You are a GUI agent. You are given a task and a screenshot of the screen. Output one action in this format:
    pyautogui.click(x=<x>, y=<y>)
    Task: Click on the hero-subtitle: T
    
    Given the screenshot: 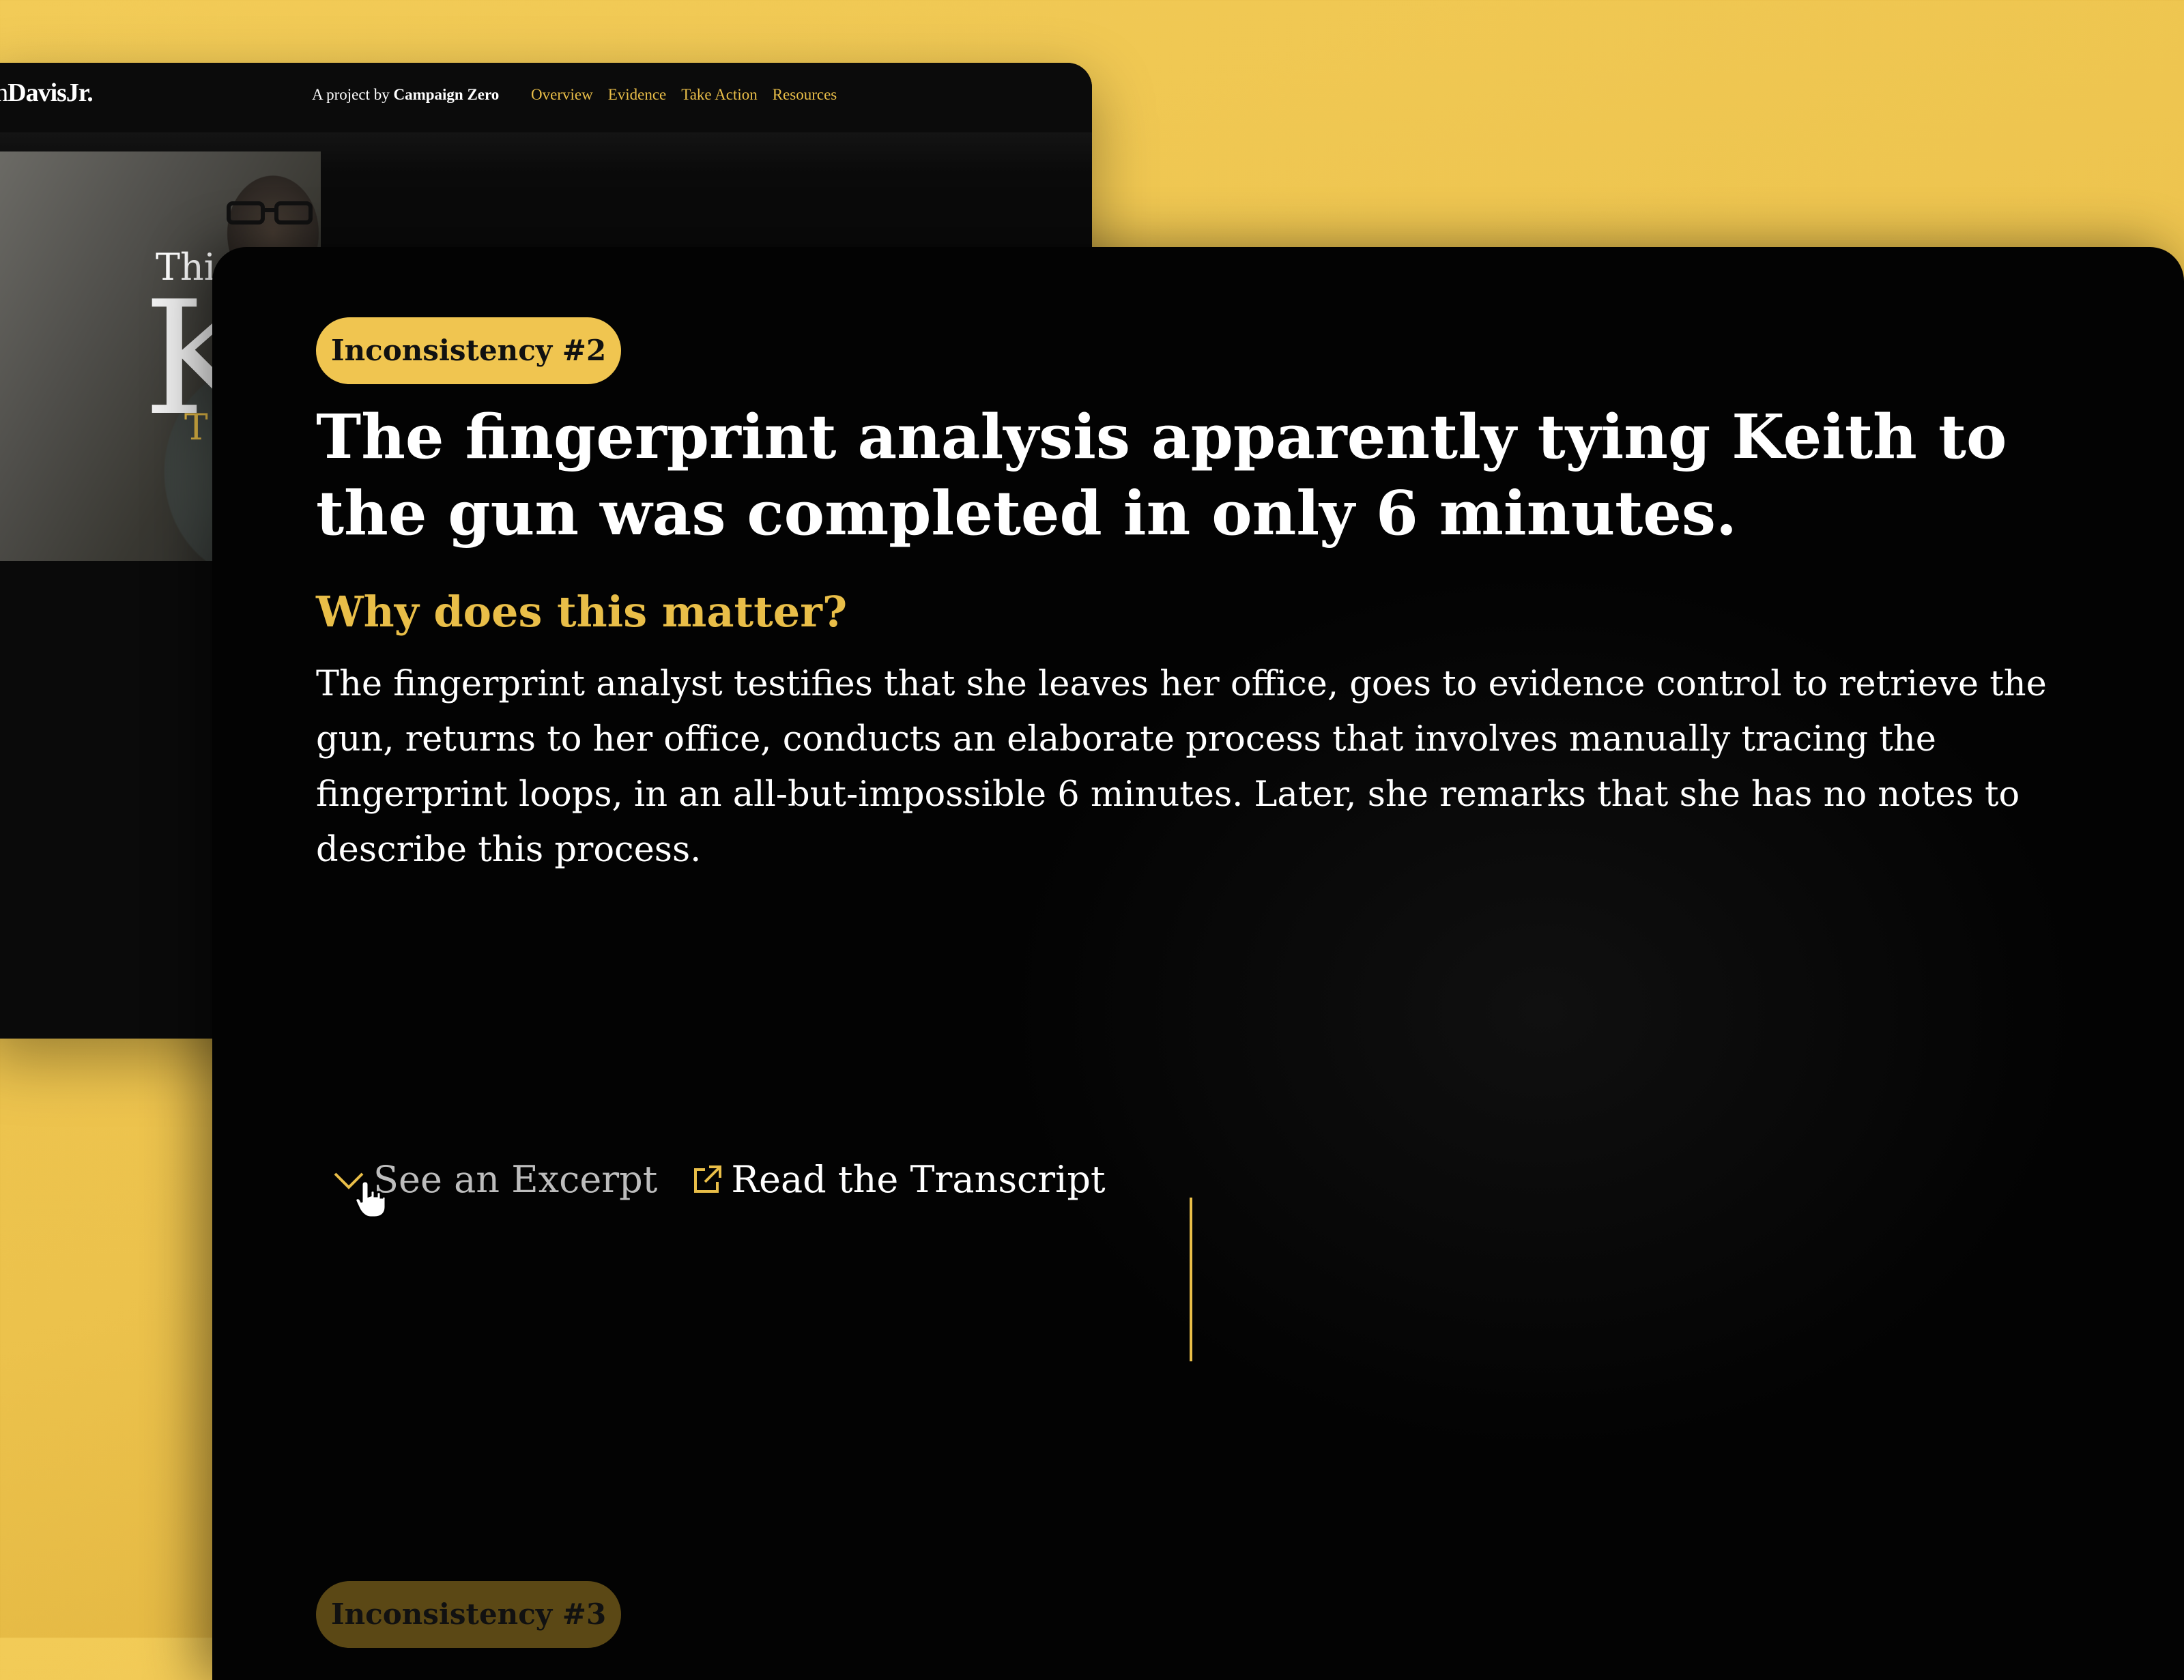 What is the action you would take?
    pyautogui.click(x=196, y=427)
    